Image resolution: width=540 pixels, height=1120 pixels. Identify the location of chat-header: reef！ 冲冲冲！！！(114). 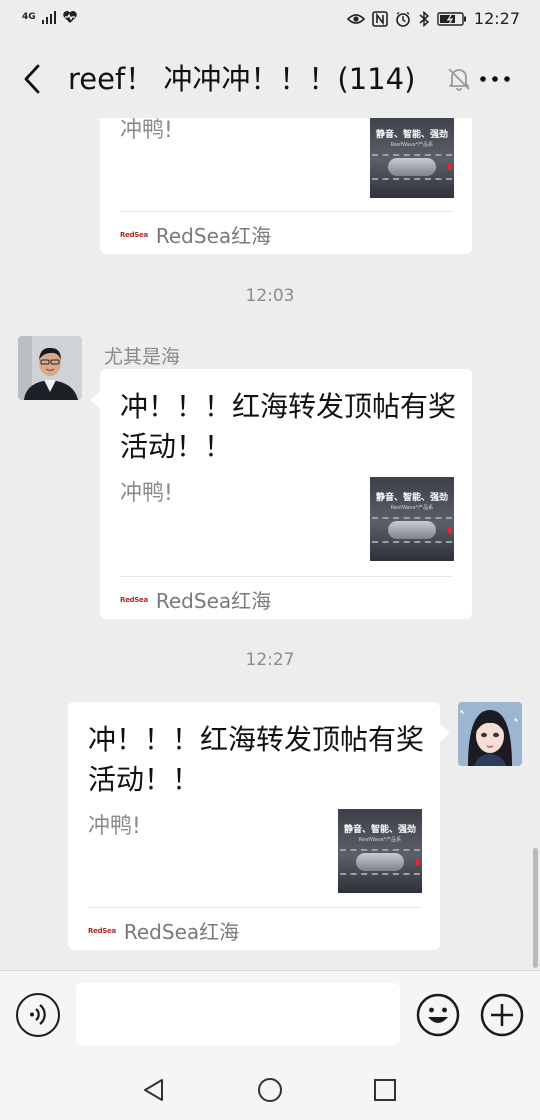
(270, 79).